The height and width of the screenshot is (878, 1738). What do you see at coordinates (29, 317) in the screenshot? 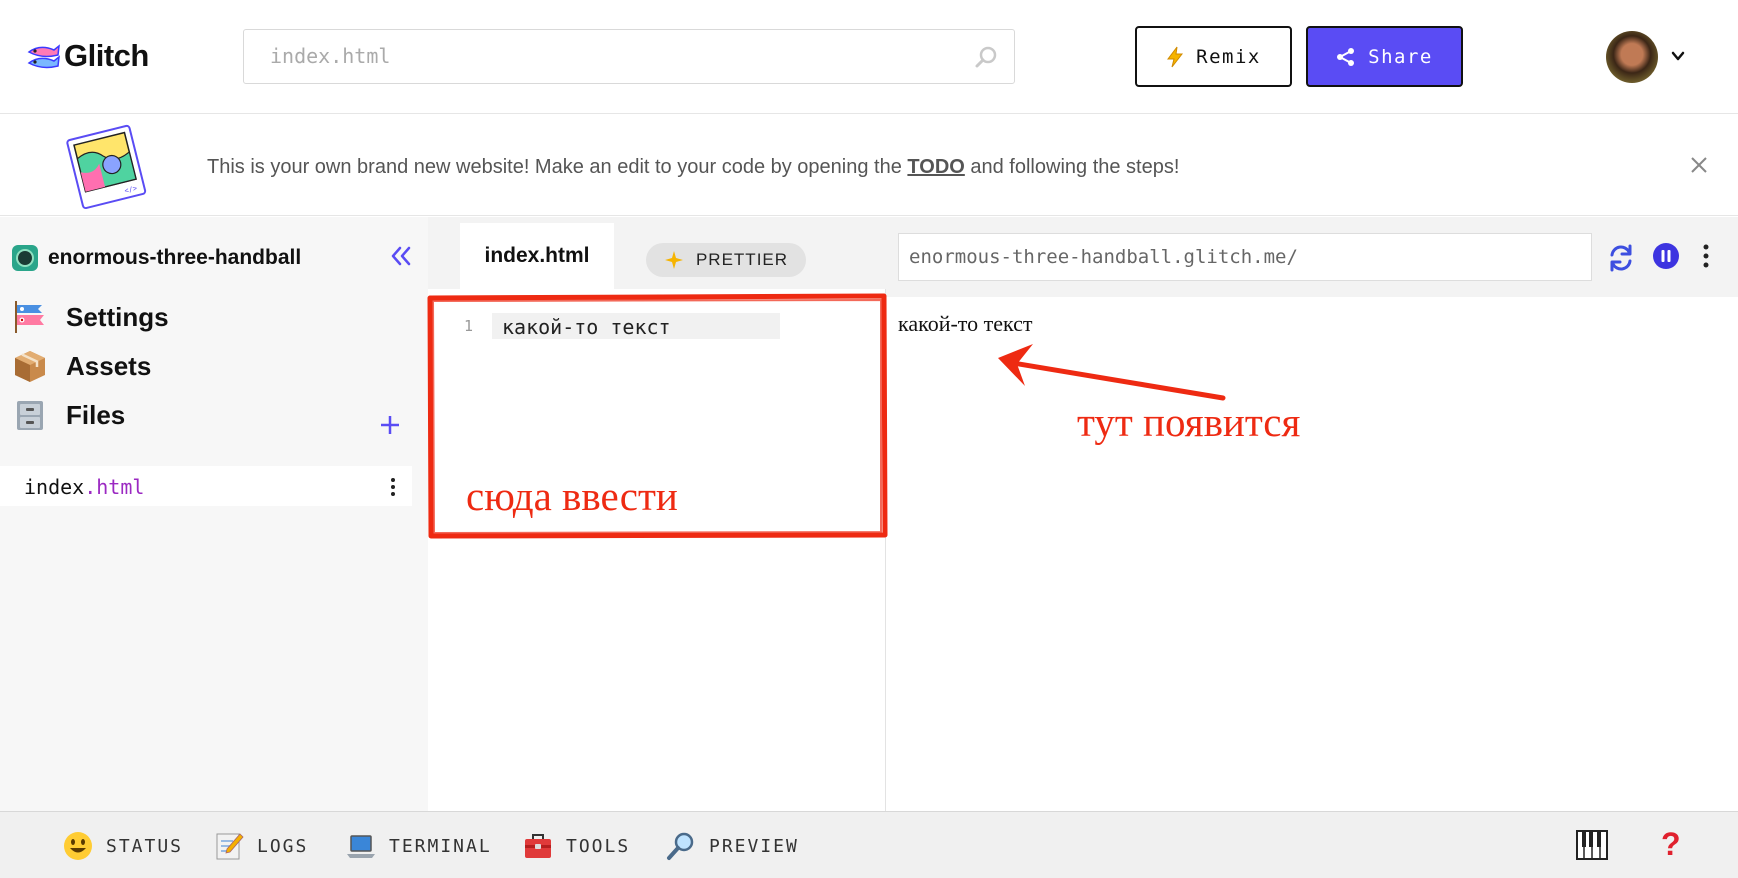
I see `koinobori-icon` at bounding box center [29, 317].